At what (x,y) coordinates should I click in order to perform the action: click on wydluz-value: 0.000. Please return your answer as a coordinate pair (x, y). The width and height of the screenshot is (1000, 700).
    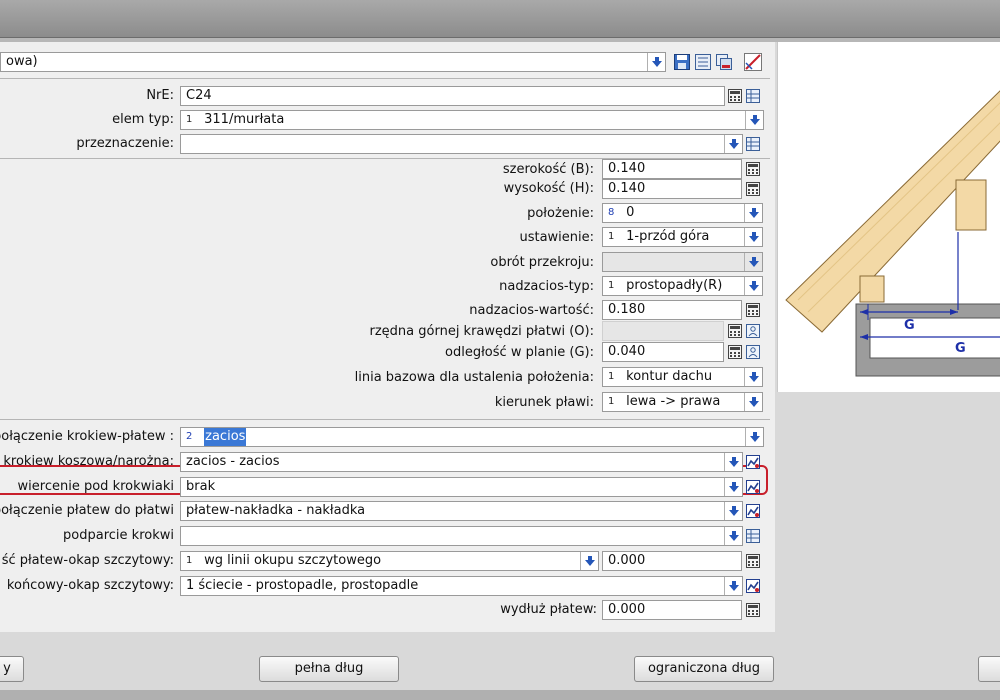
    Looking at the image, I should click on (627, 609).